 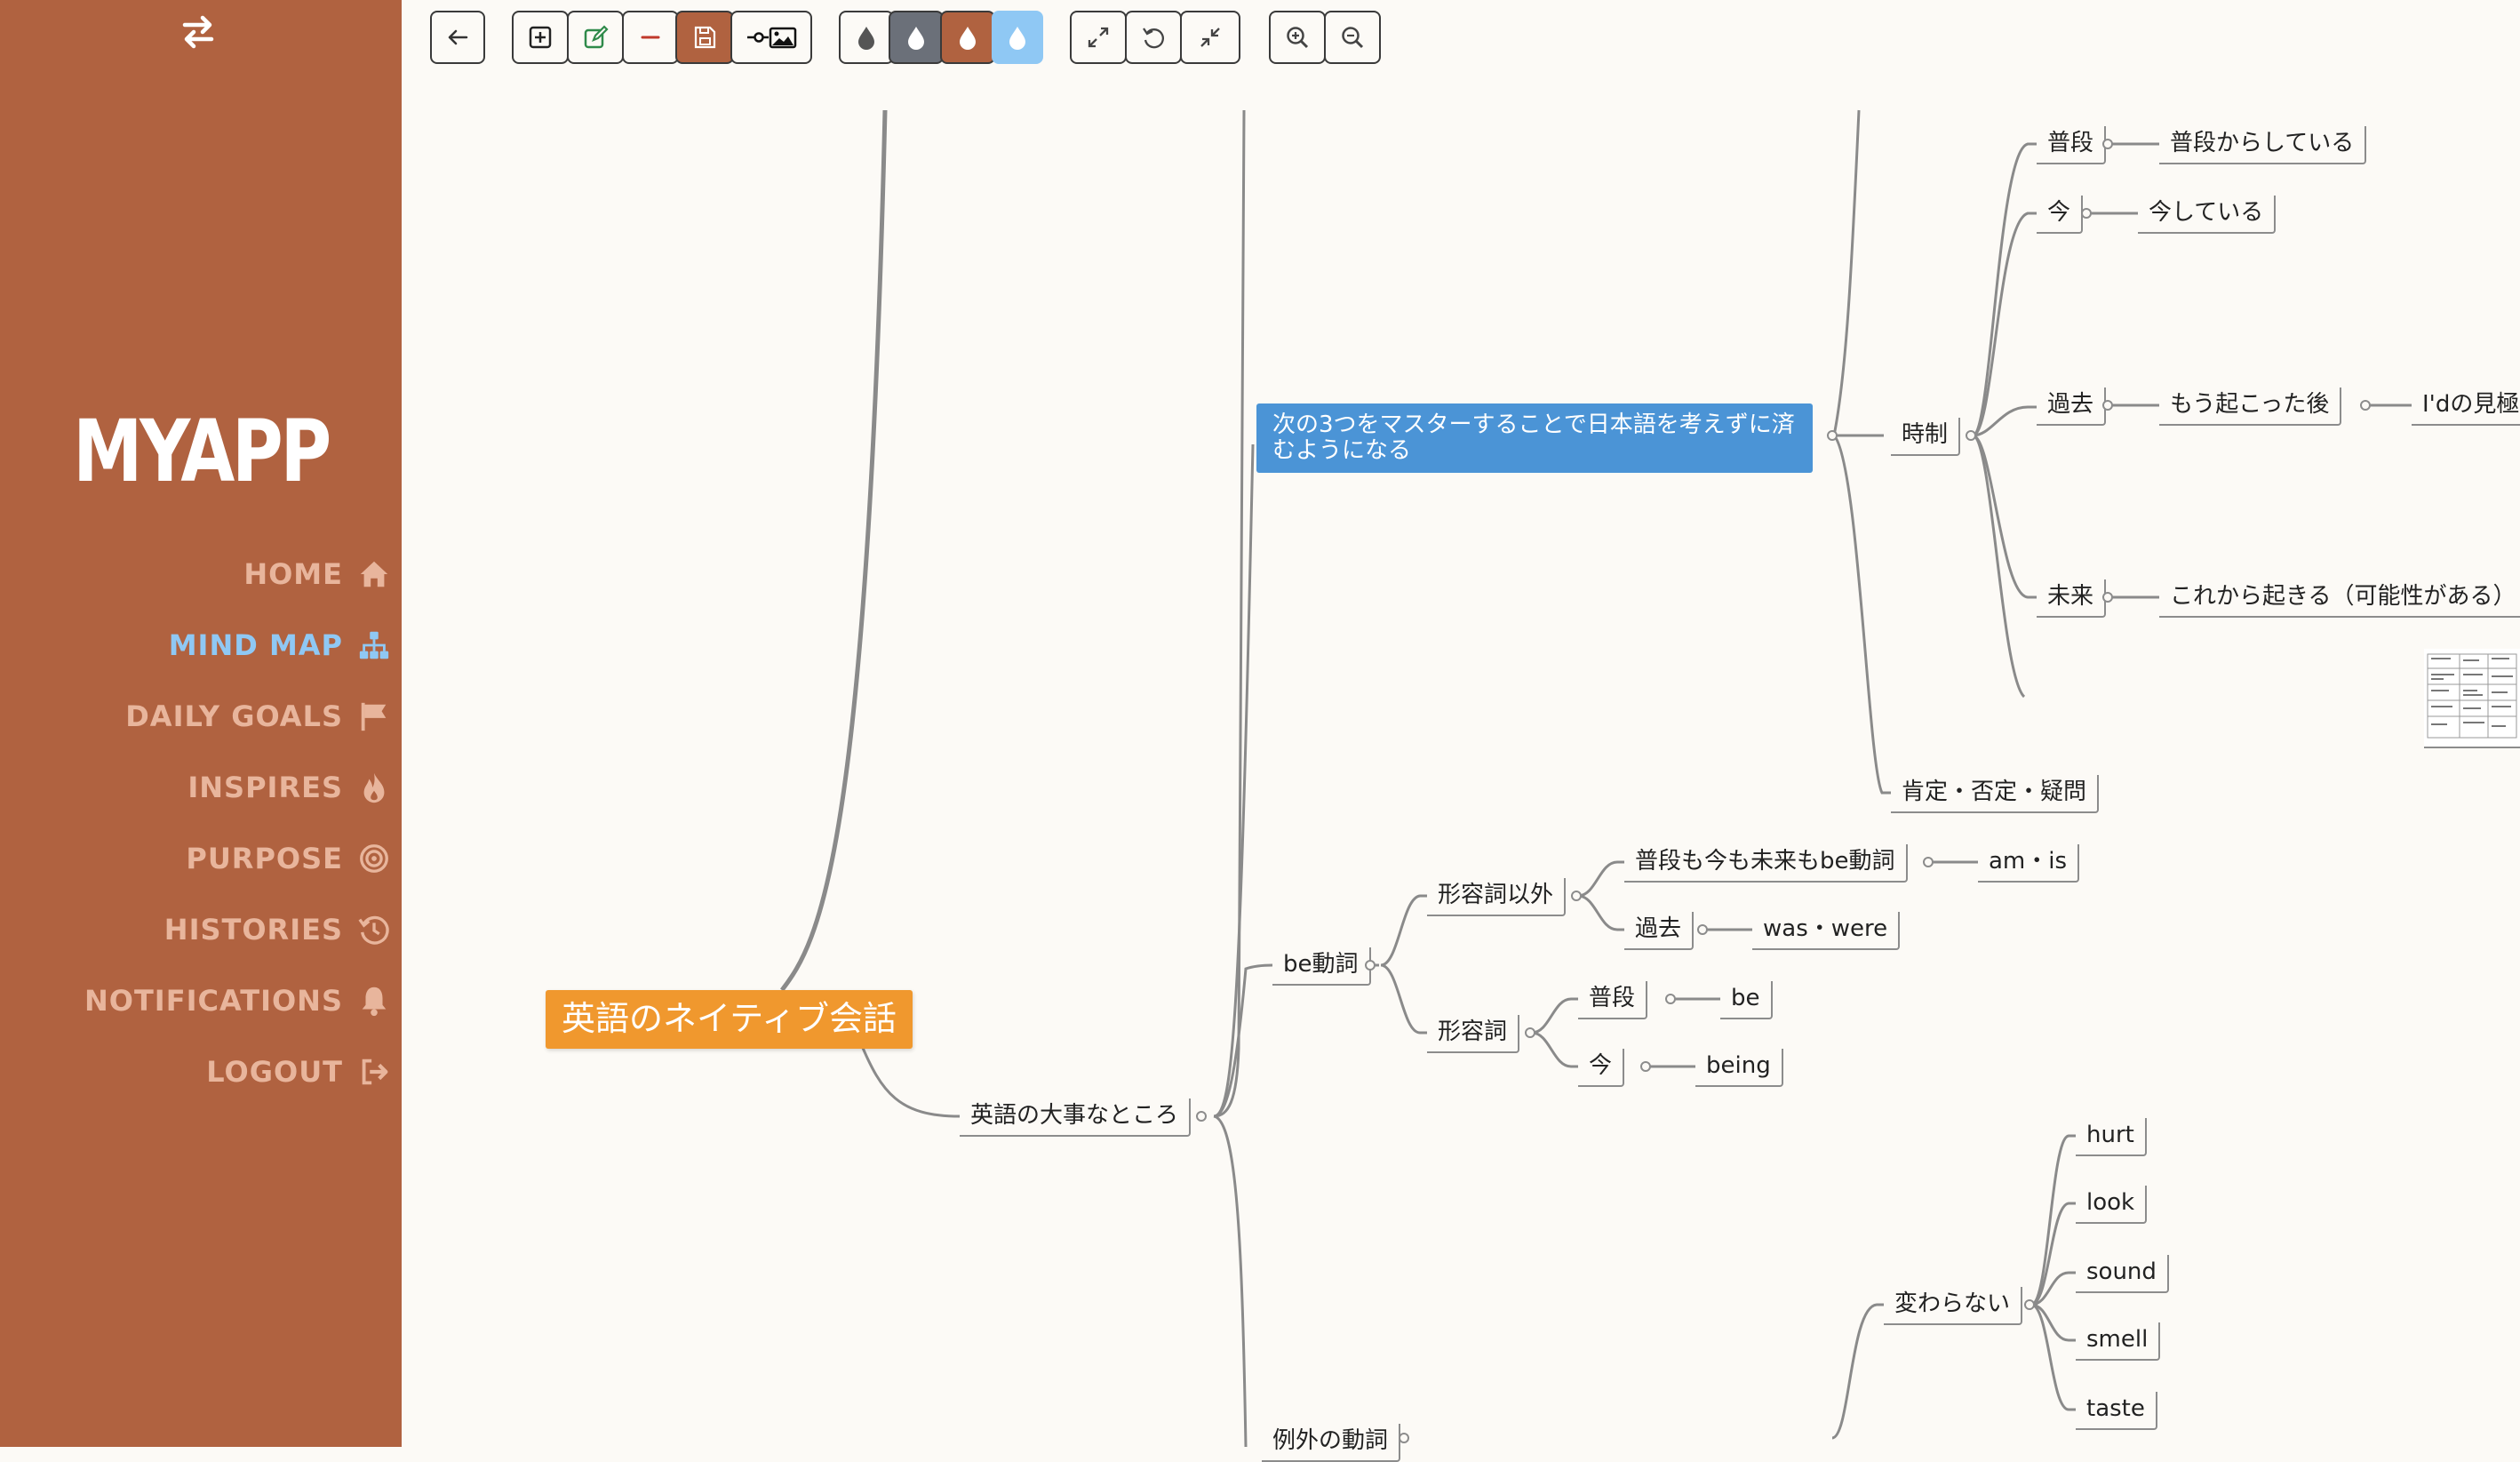 I want to click on history-icon, so click(x=373, y=930).